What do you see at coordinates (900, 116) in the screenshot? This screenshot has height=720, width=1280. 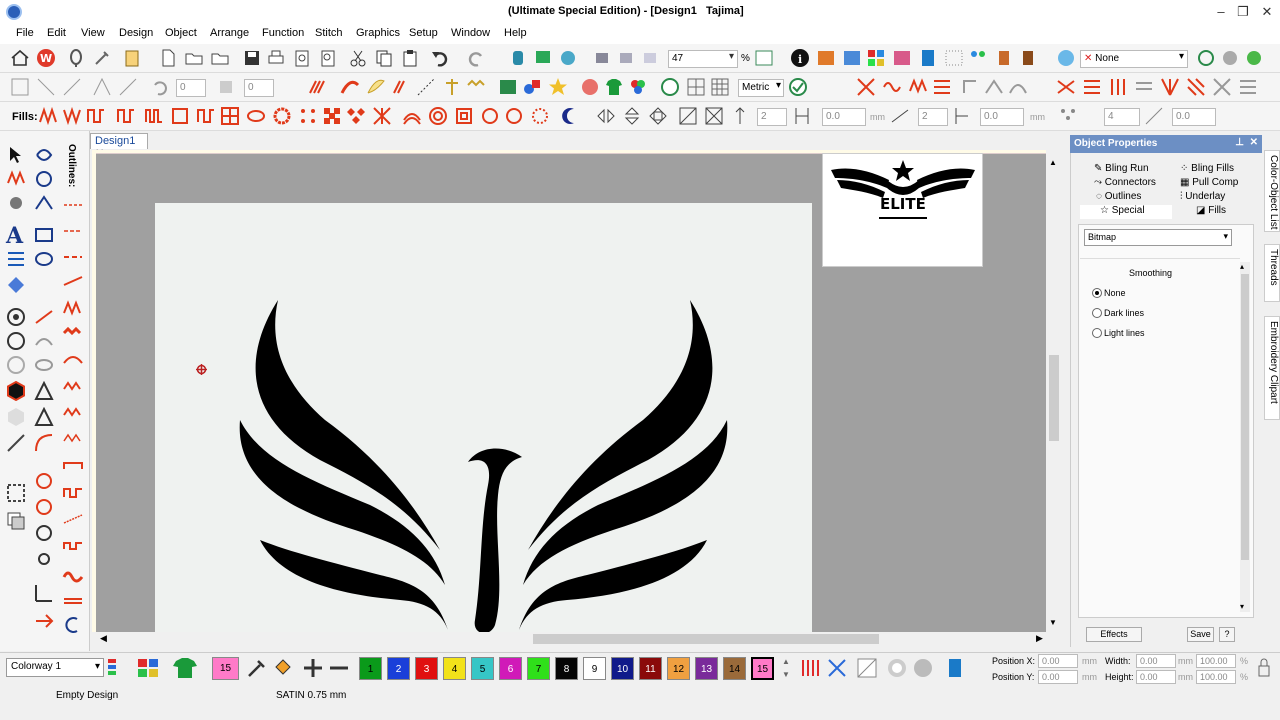 I see `angle-icon` at bounding box center [900, 116].